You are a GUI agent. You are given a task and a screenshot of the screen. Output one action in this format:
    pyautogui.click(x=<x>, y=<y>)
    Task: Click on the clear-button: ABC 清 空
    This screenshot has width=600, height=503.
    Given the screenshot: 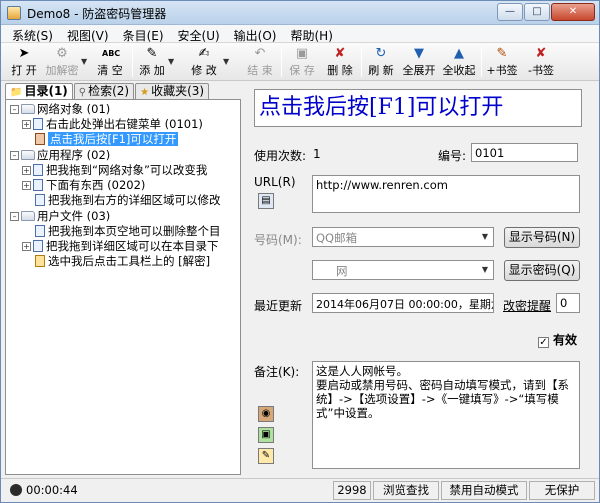 What is the action you would take?
    pyautogui.click(x=110, y=62)
    